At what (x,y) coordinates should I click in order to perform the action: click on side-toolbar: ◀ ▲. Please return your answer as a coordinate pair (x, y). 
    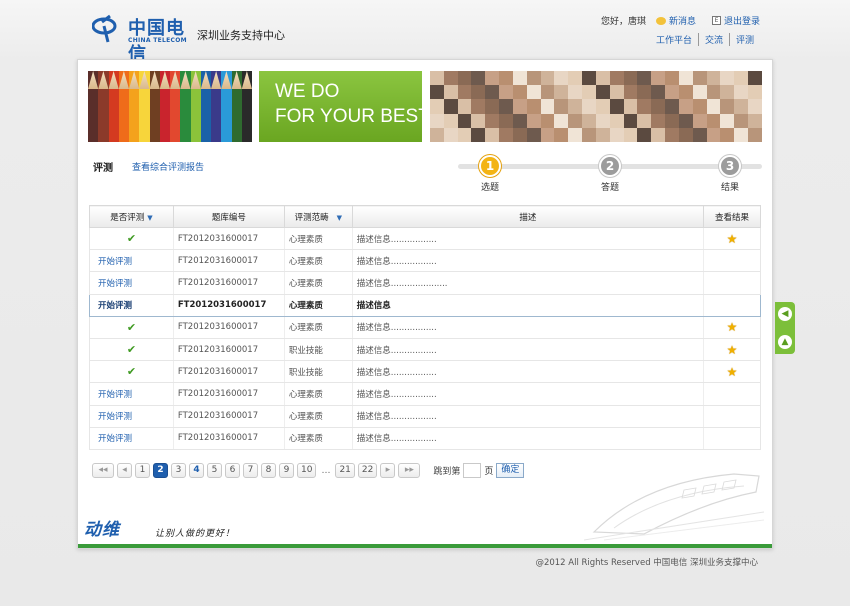
    Looking at the image, I should click on (785, 328).